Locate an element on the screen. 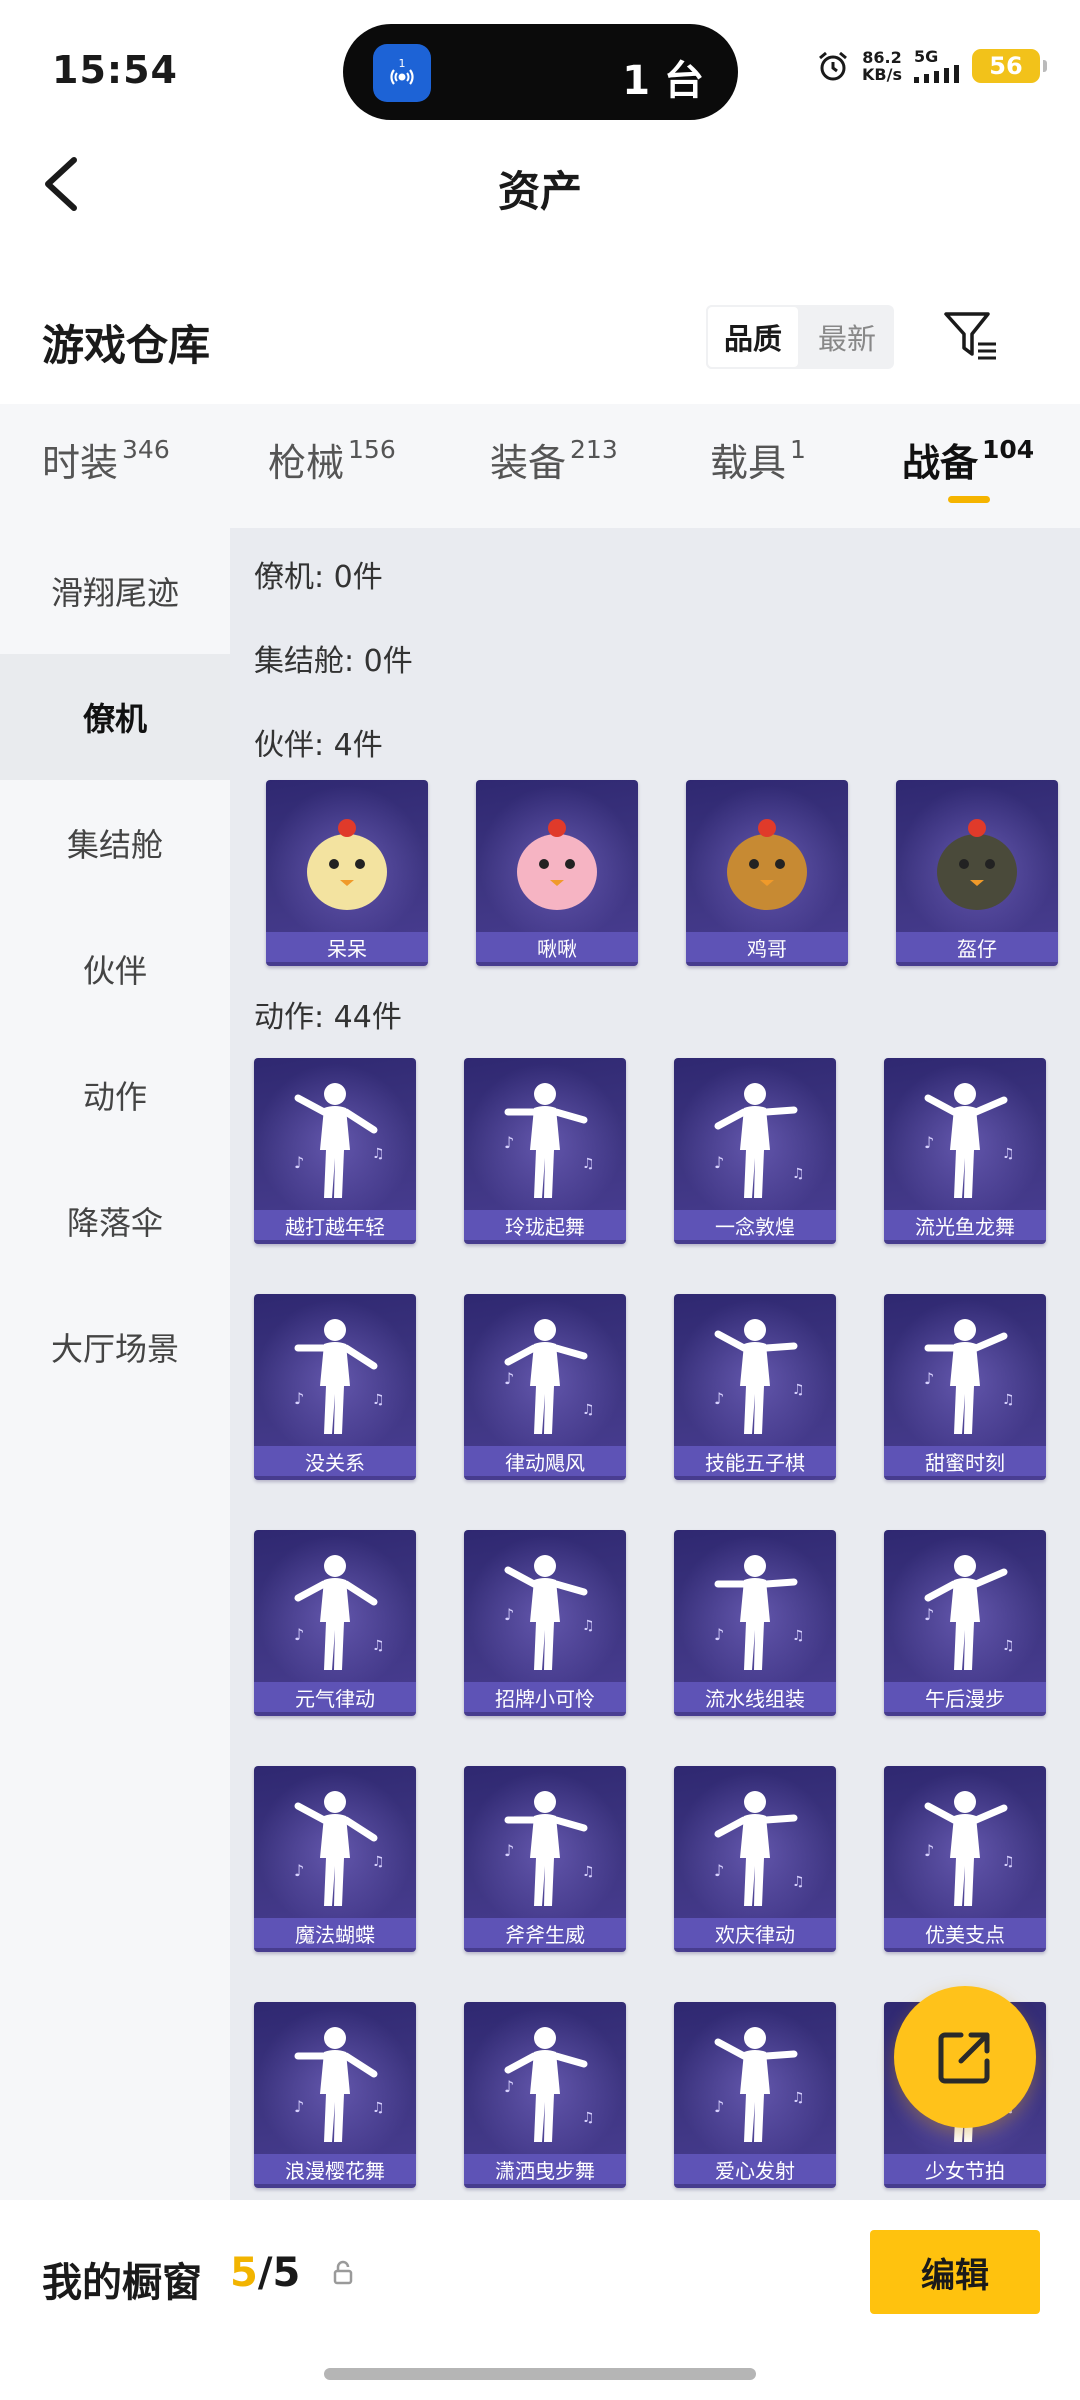  emote-card: ♪ ♫ 流光鱼龙舞 is located at coordinates (965, 1151).